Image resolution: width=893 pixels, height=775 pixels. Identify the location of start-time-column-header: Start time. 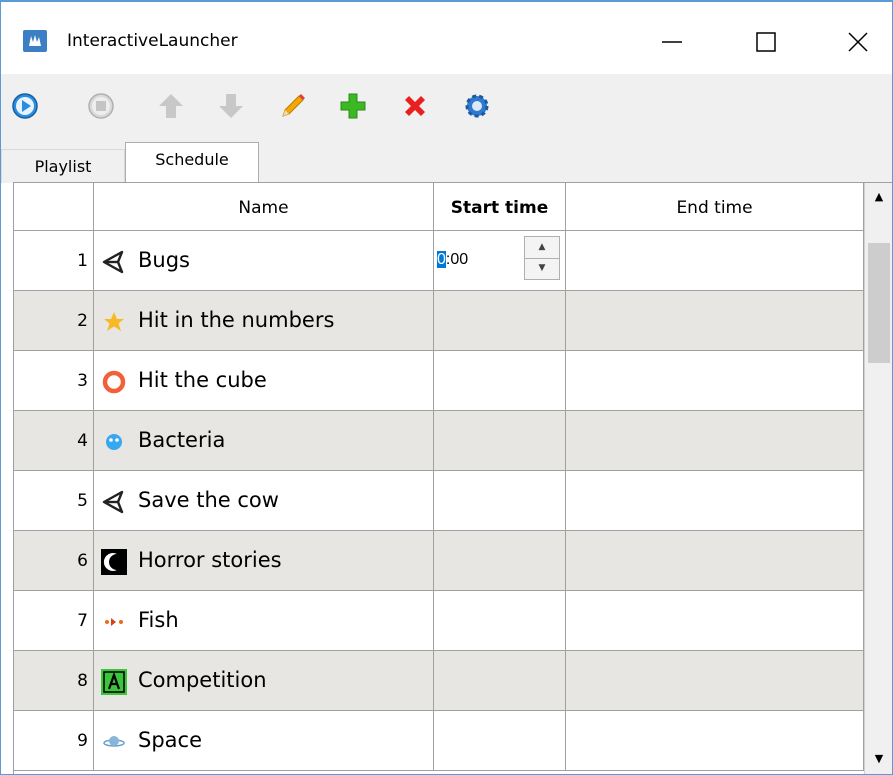
(500, 207).